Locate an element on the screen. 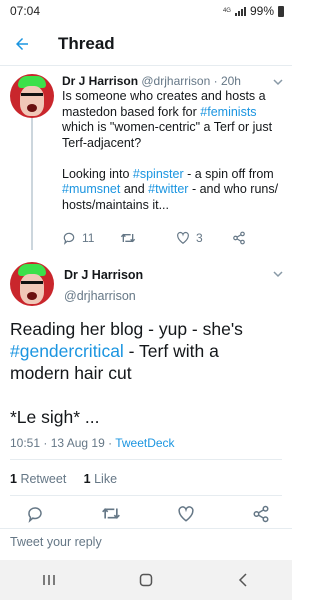 This screenshot has height=600, width=320. battery-icon is located at coordinates (281, 11).